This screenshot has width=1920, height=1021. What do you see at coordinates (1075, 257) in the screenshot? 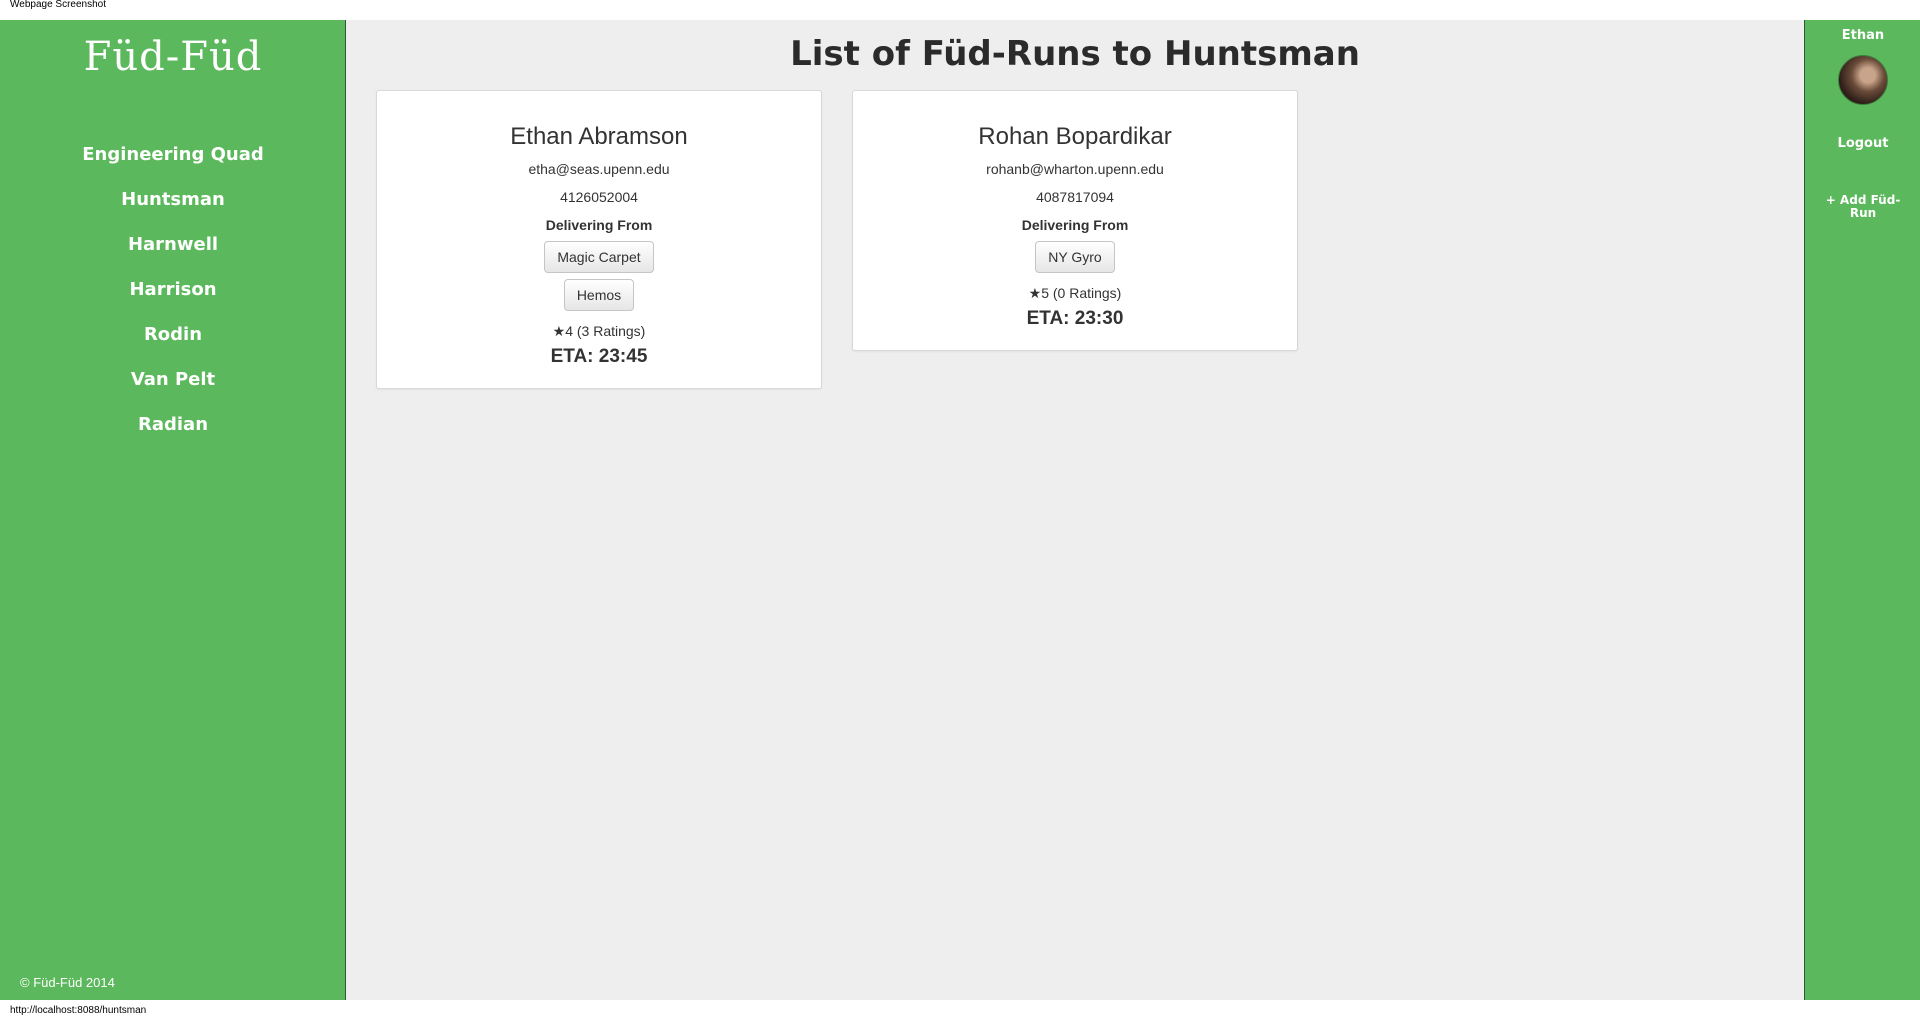
I see `restaurant-button-ny-gyro: NY Gyro` at bounding box center [1075, 257].